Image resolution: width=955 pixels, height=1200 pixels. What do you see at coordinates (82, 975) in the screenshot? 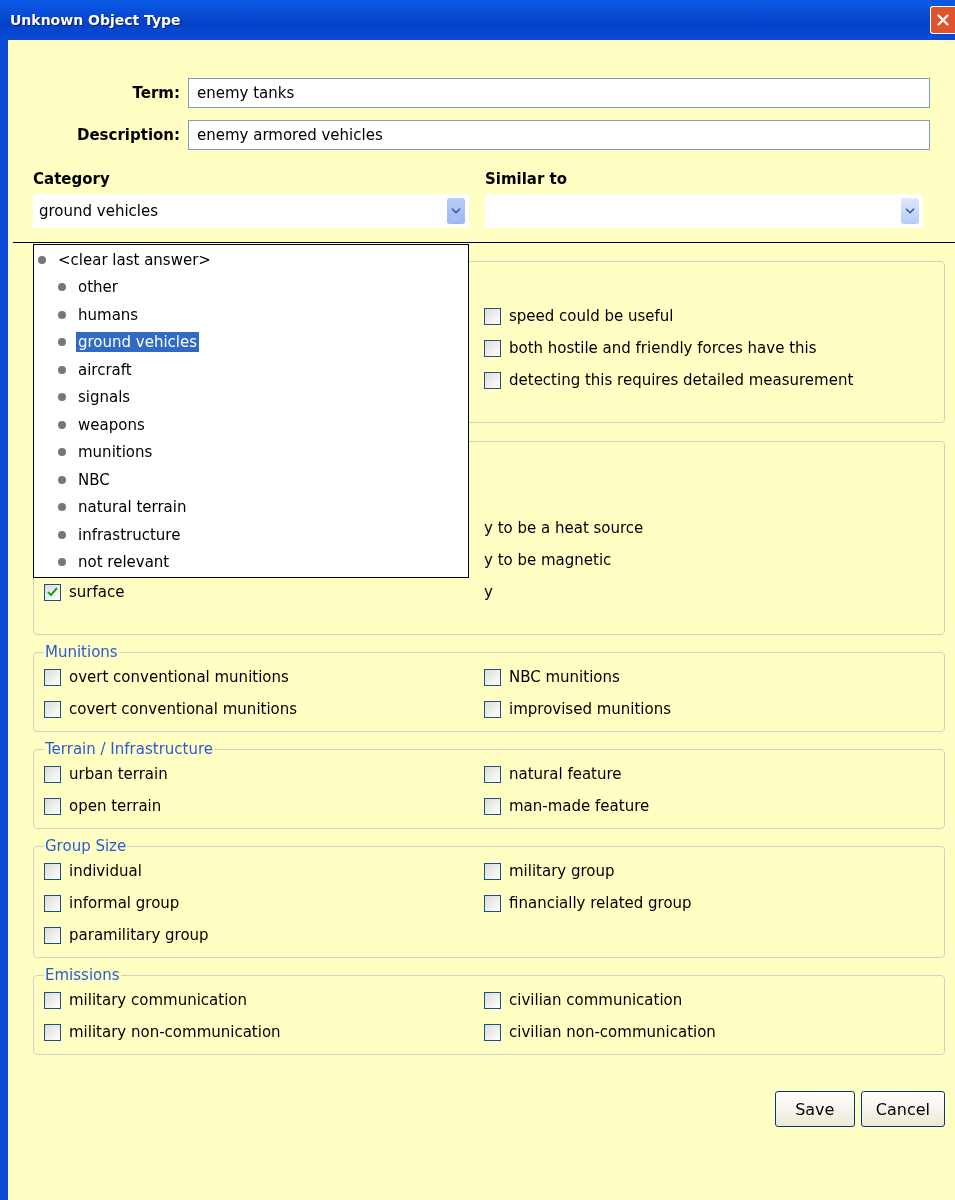
I see `group-legend: Emissions` at bounding box center [82, 975].